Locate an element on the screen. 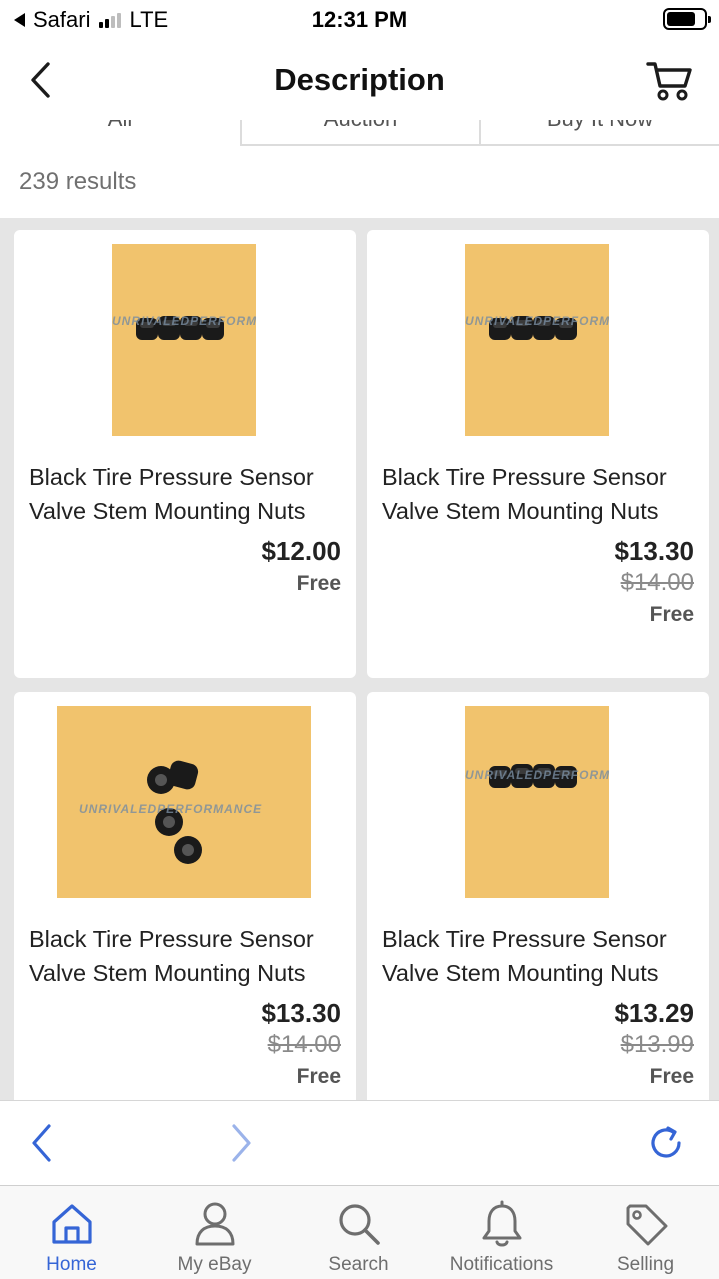 Image resolution: width=719 pixels, height=1279 pixels. tabbar-my-ebay: My eBay is located at coordinates (214, 1232).